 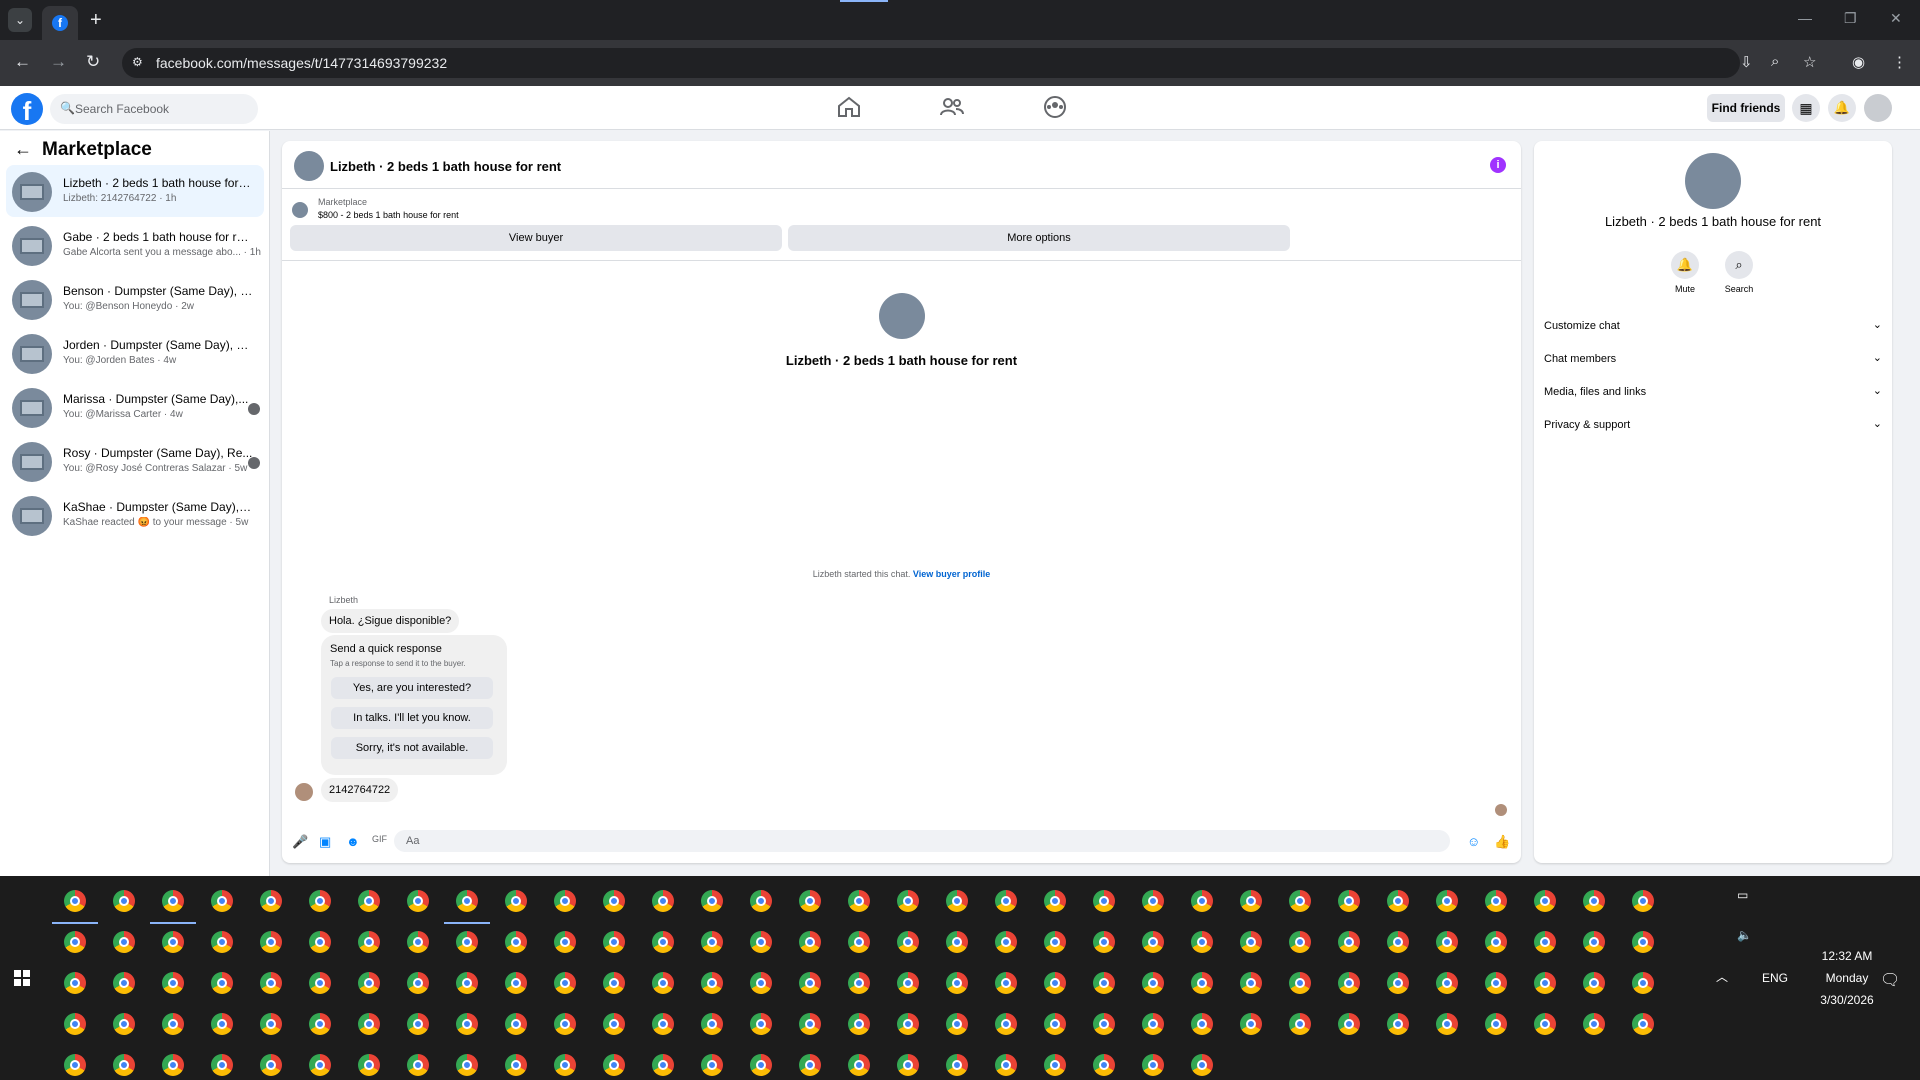 I want to click on install-app-icon: ⇩, so click(x=1746, y=62).